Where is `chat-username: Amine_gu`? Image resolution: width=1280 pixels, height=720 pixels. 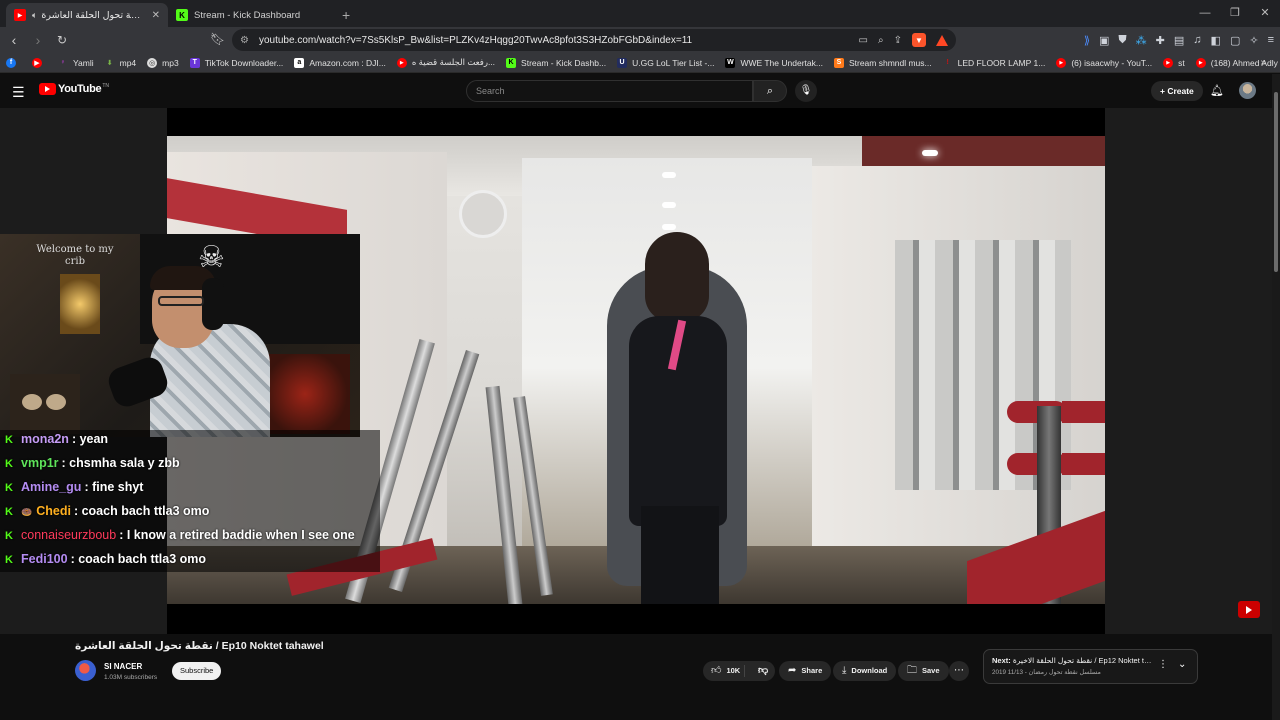 chat-username: Amine_gu is located at coordinates (51, 487).